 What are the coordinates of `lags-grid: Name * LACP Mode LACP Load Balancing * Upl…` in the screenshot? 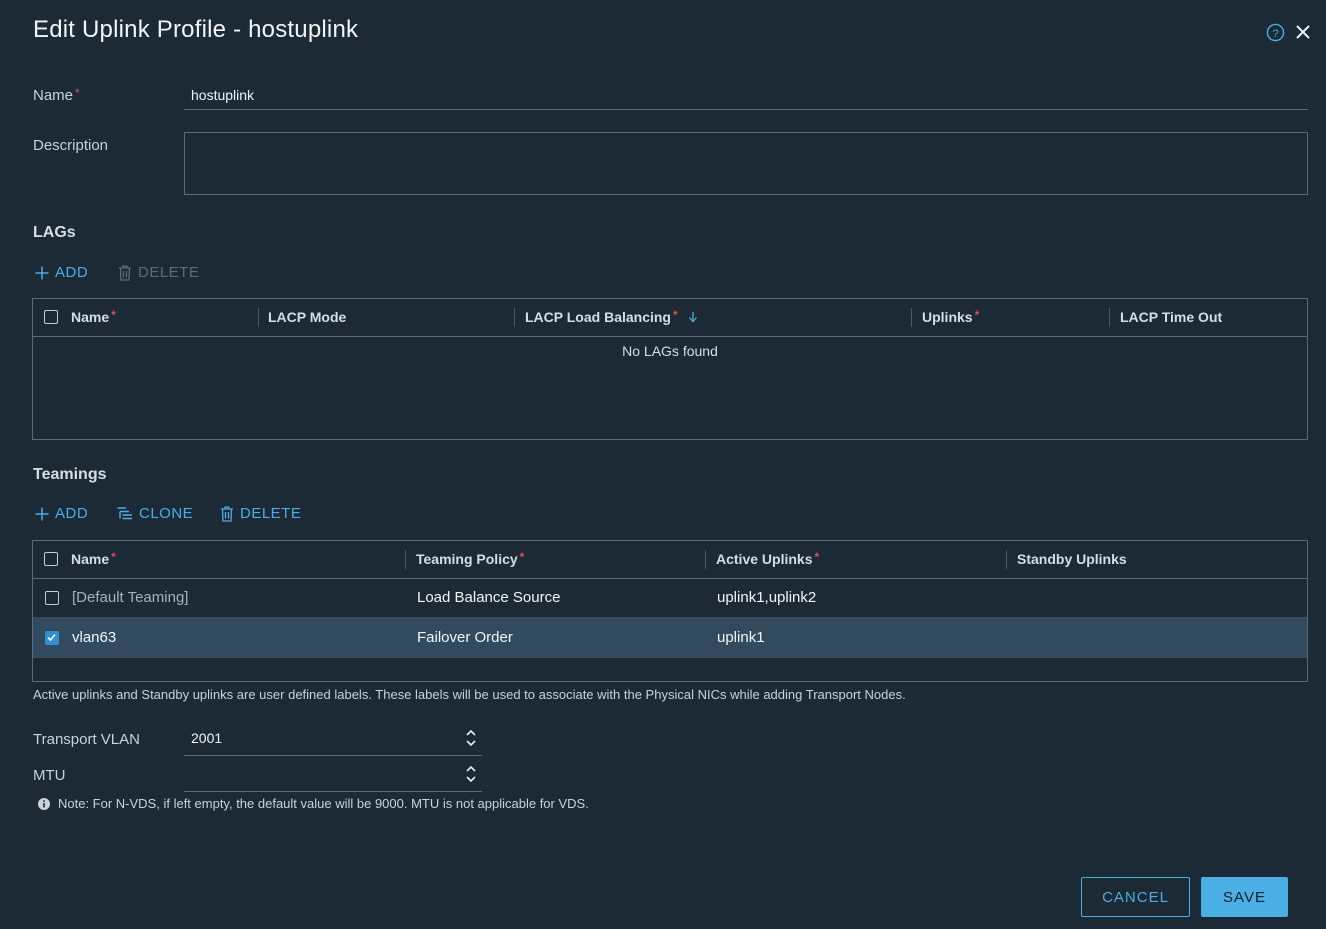 It's located at (670, 369).